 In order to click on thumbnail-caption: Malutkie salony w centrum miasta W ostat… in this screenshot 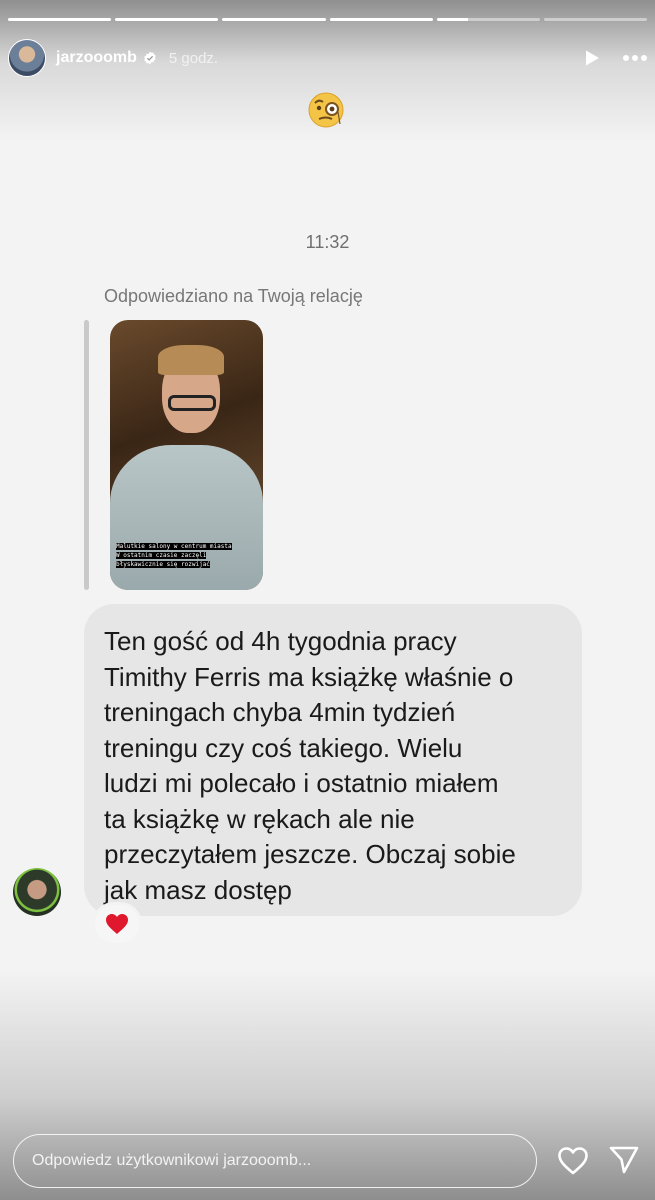, I will do `click(187, 555)`.